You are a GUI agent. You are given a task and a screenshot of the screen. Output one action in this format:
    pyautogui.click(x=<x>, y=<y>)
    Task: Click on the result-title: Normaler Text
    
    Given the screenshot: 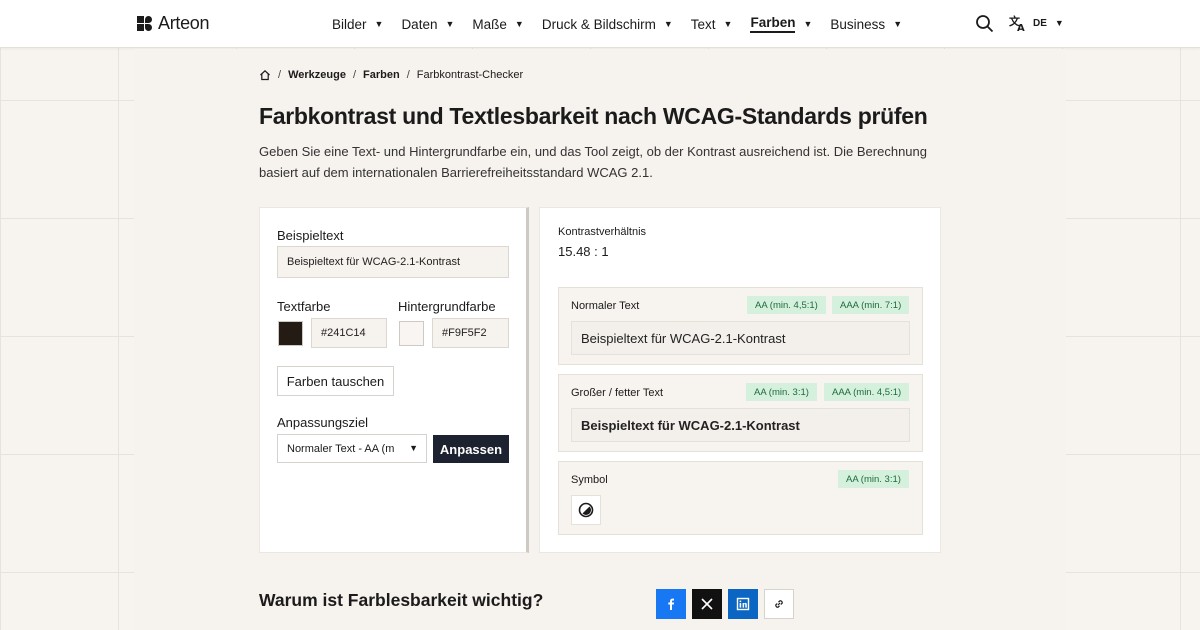 What is the action you would take?
    pyautogui.click(x=605, y=306)
    